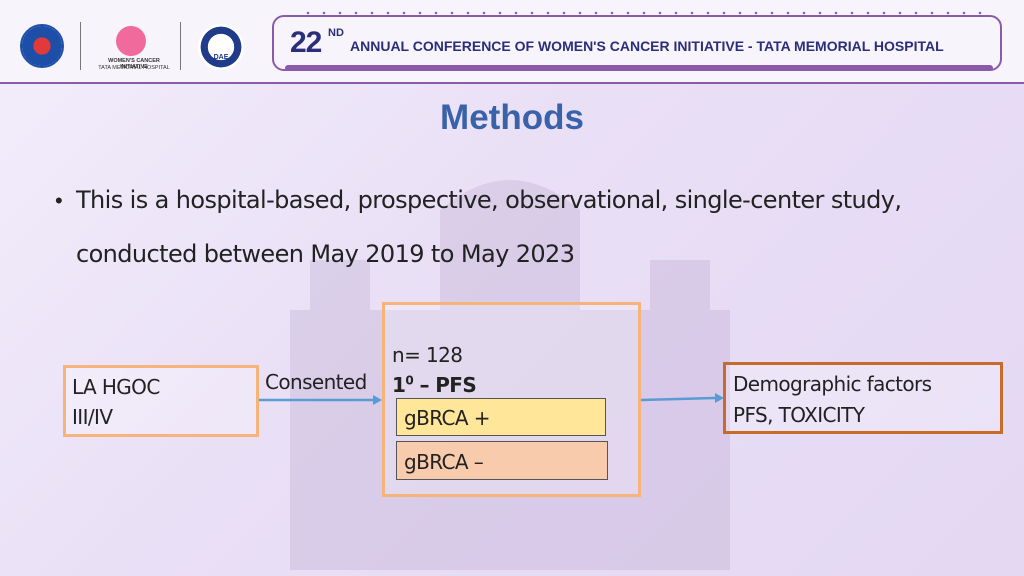 Image resolution: width=1024 pixels, height=576 pixels. I want to click on primary-endpoint: 10 – PFS, so click(434, 385).